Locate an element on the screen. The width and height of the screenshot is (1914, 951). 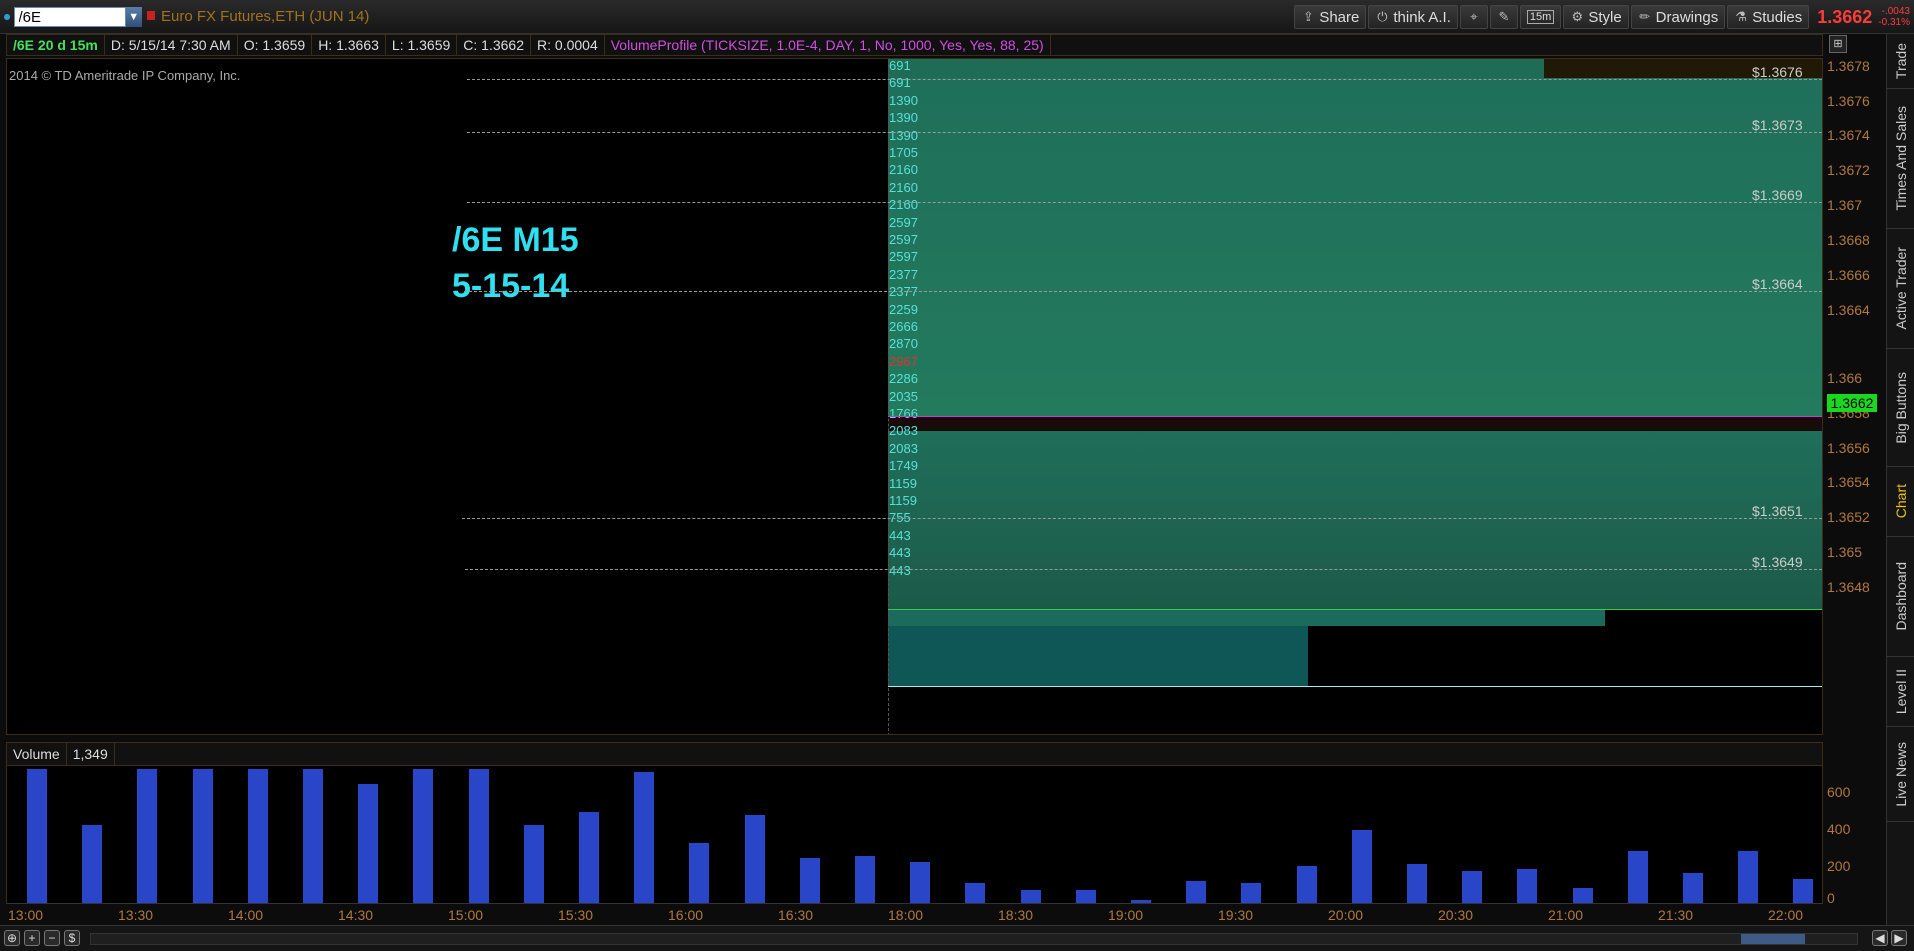
scroll-thumb is located at coordinates (1773, 939).